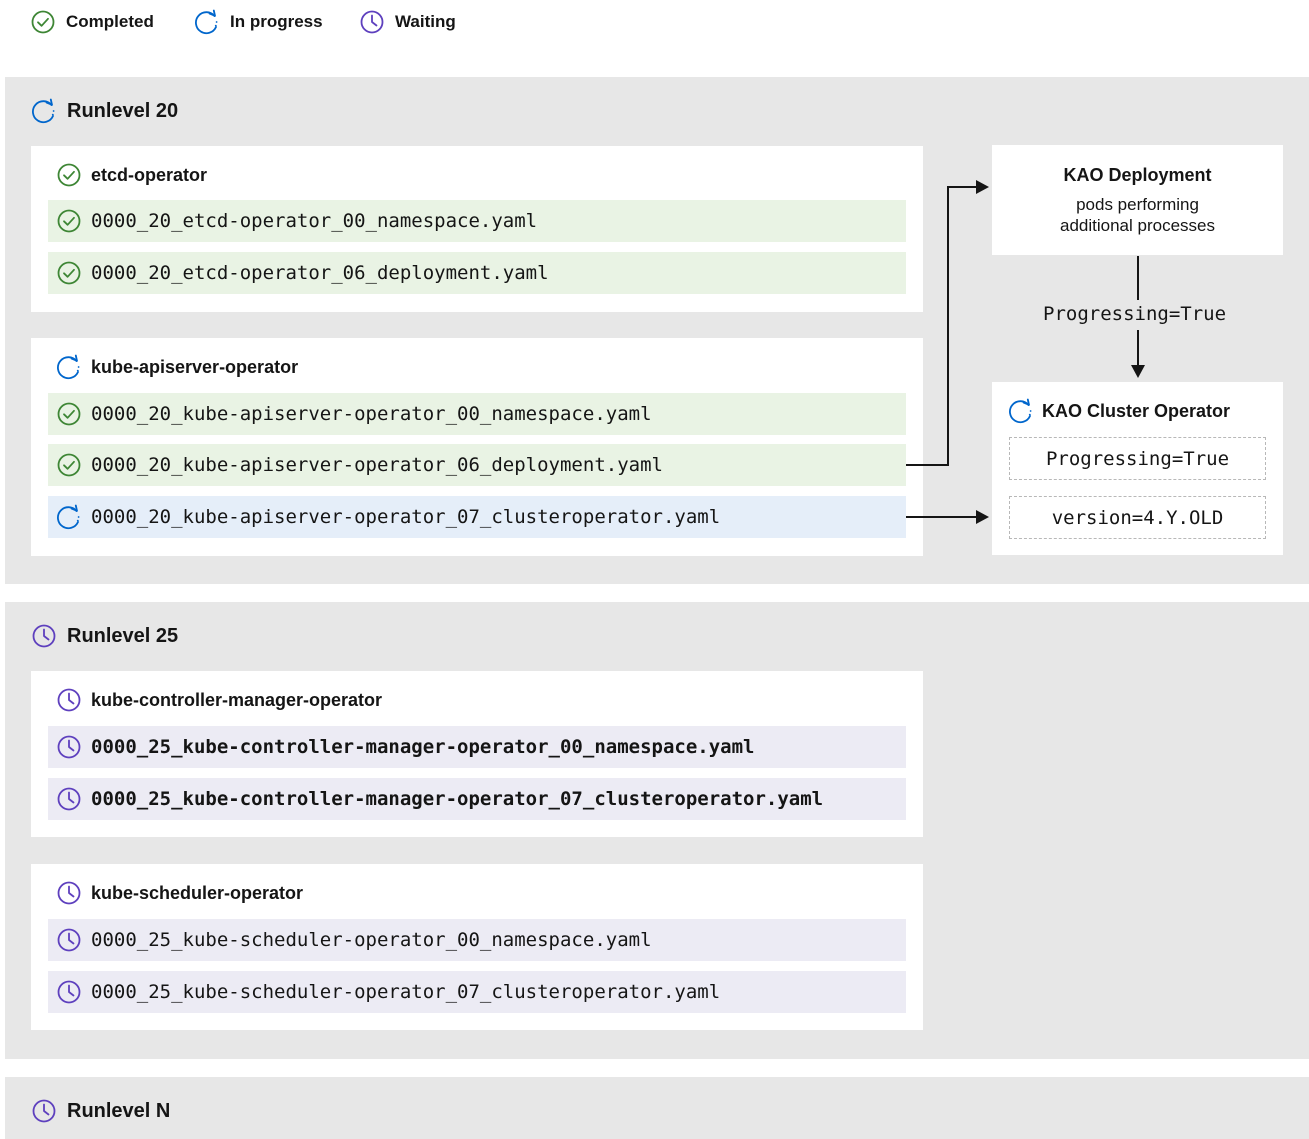 Image resolution: width=1309 pixels, height=1139 pixels. I want to click on condition-progressing: Progressing=True, so click(1137, 458).